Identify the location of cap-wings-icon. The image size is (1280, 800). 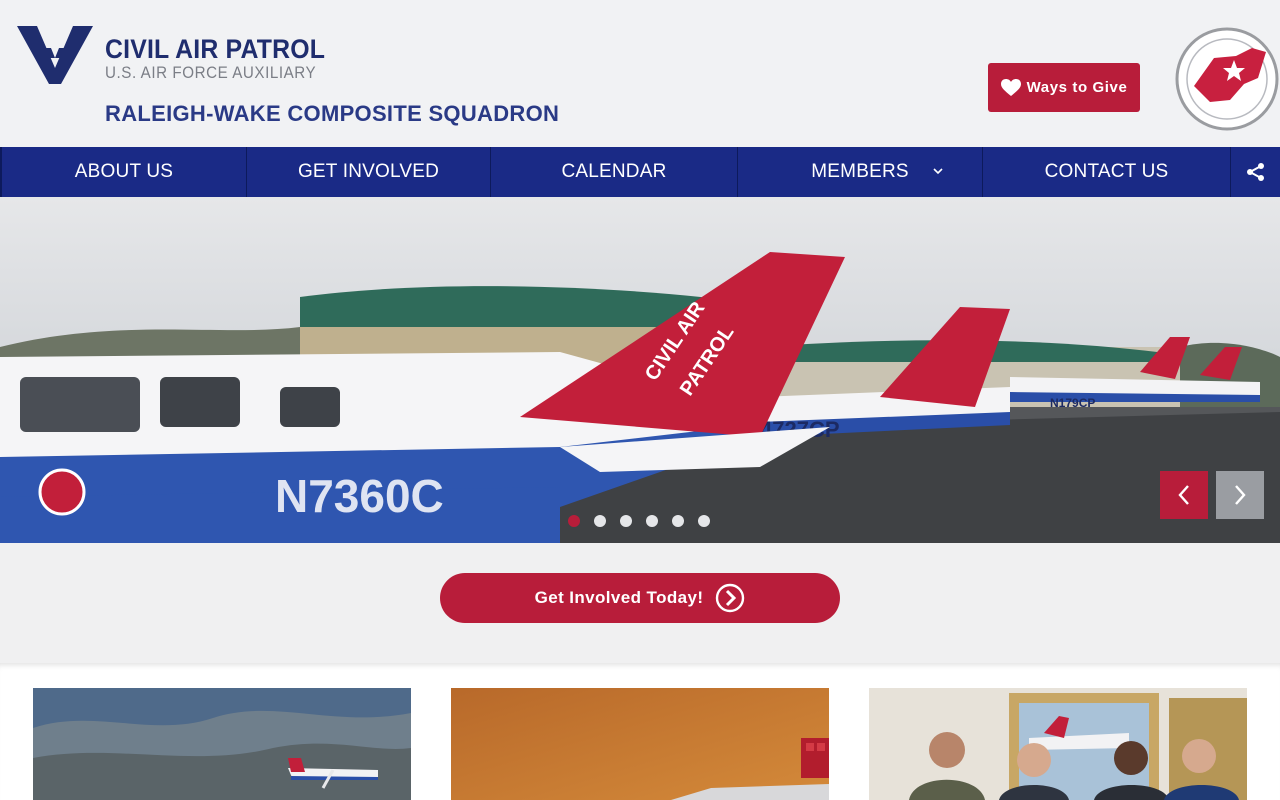
(55, 55).